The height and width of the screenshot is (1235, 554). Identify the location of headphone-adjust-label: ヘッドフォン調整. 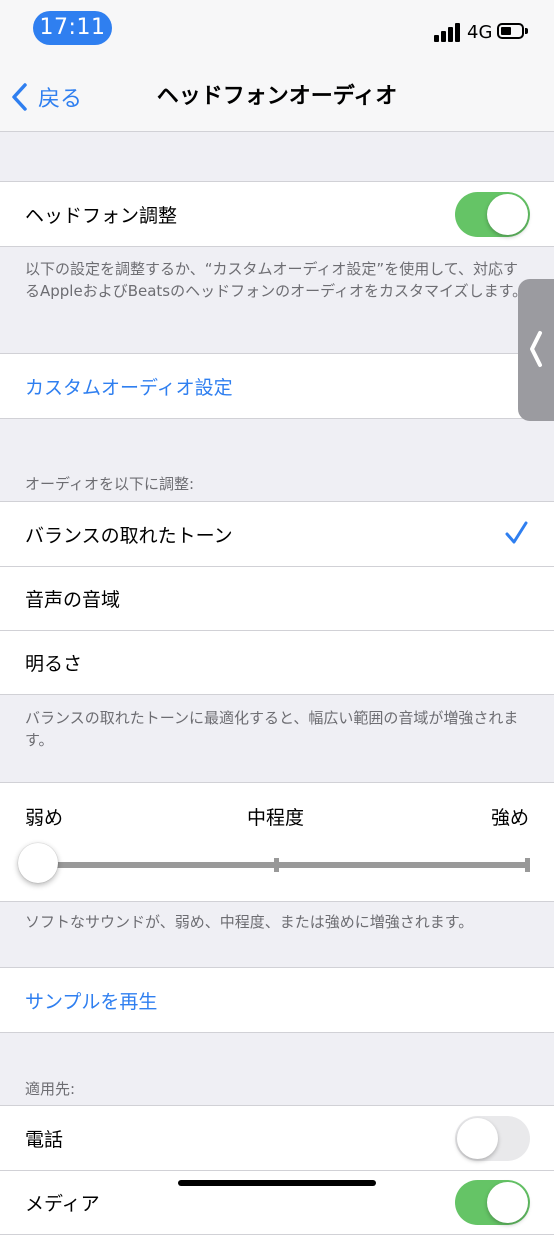
(101, 215).